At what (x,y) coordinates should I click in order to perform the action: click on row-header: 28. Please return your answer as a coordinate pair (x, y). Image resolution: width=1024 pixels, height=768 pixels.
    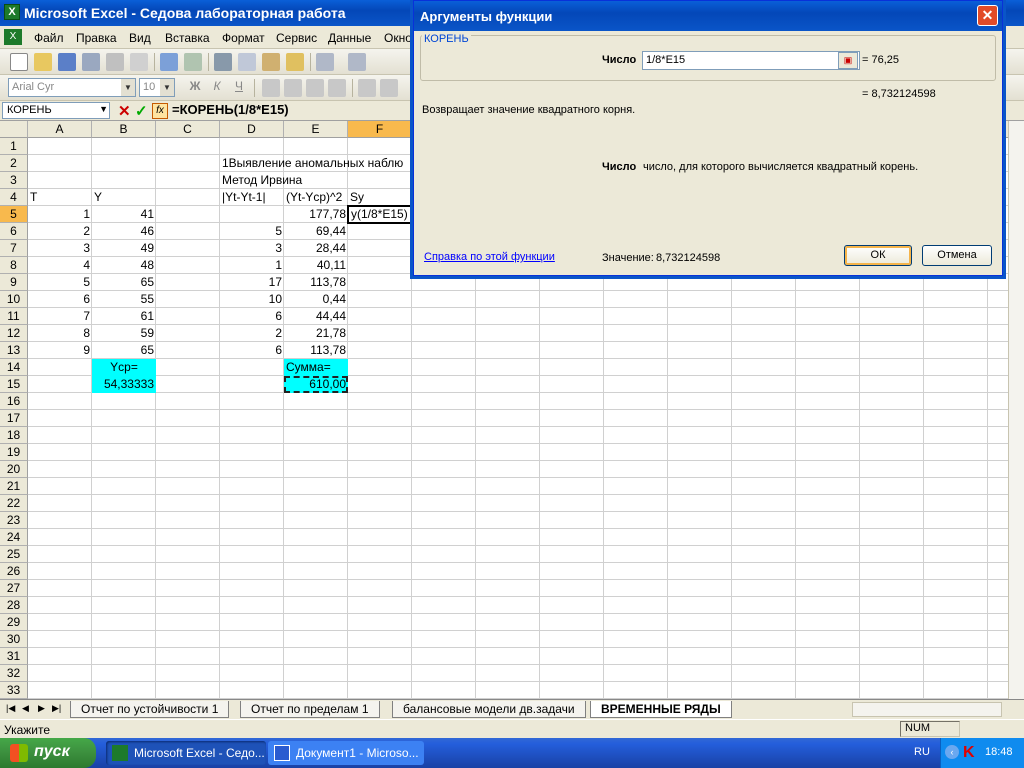
    Looking at the image, I should click on (14, 605).